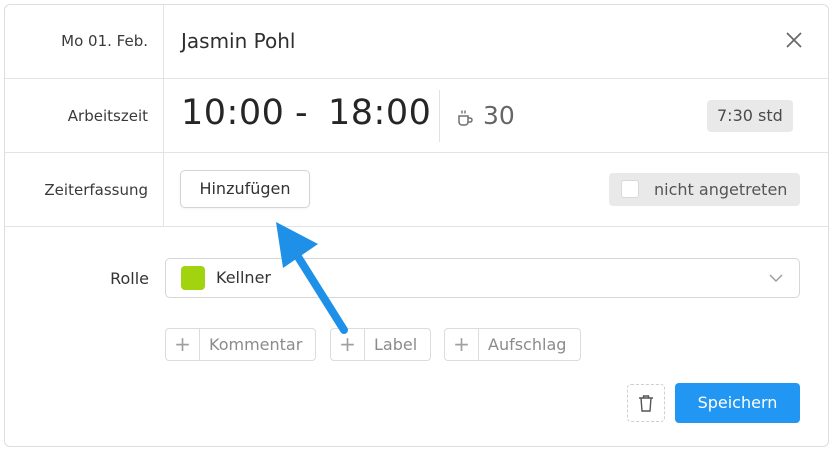 The width and height of the screenshot is (835, 453). I want to click on break-minutes: 30, so click(499, 115).